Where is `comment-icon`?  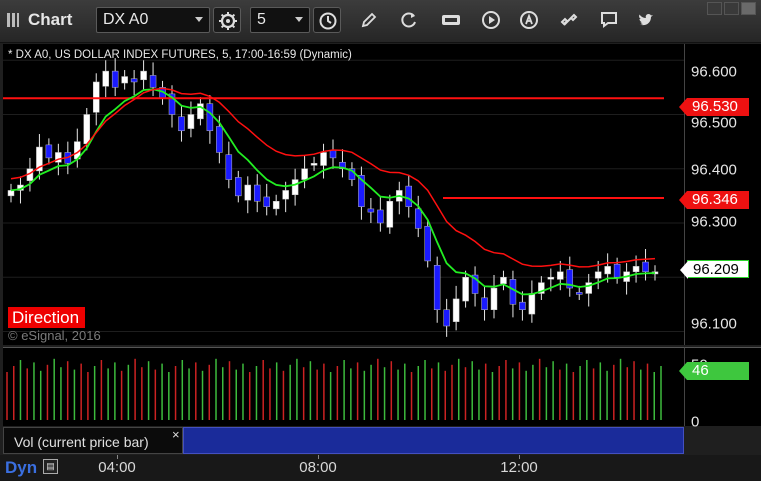 comment-icon is located at coordinates (609, 20).